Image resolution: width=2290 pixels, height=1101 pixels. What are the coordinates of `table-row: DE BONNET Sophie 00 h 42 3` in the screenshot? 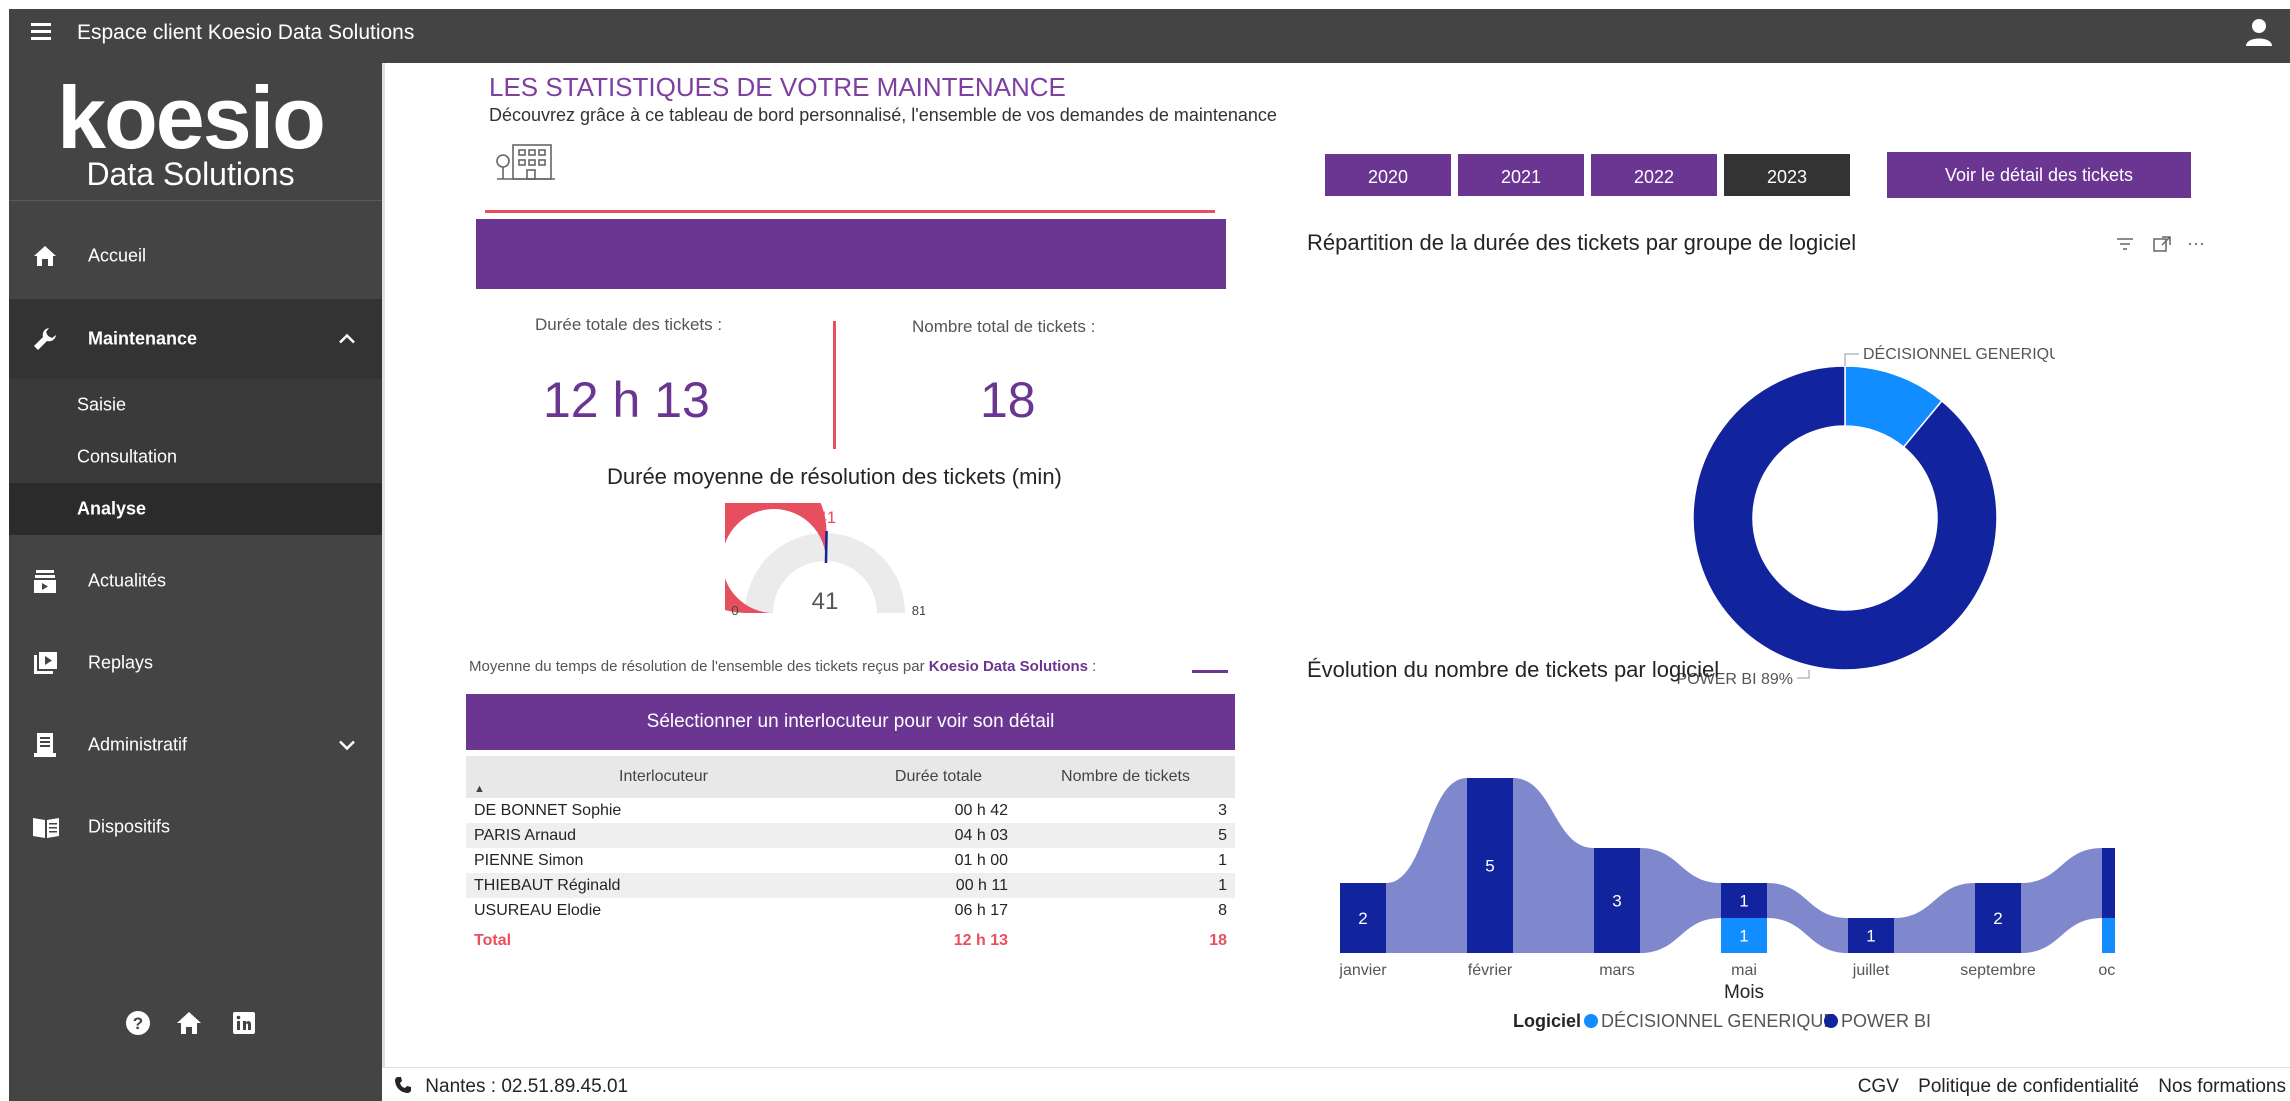 It's located at (850, 810).